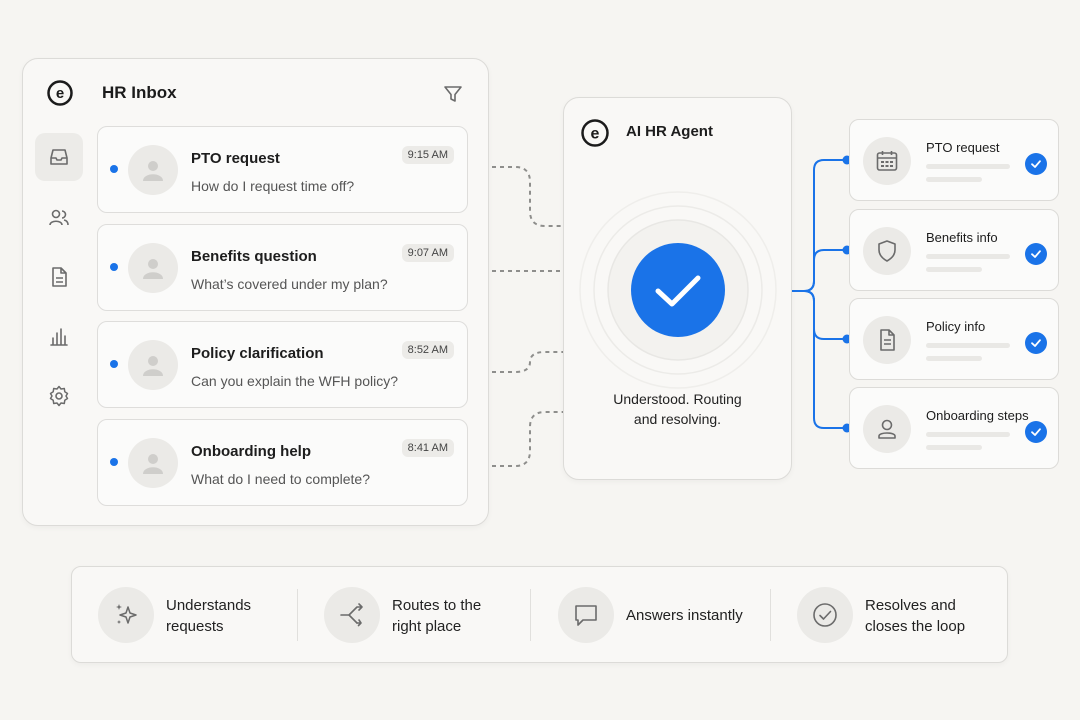  Describe the element at coordinates (954, 428) in the screenshot. I see `result-card-onboarding: Onboarding steps` at that location.